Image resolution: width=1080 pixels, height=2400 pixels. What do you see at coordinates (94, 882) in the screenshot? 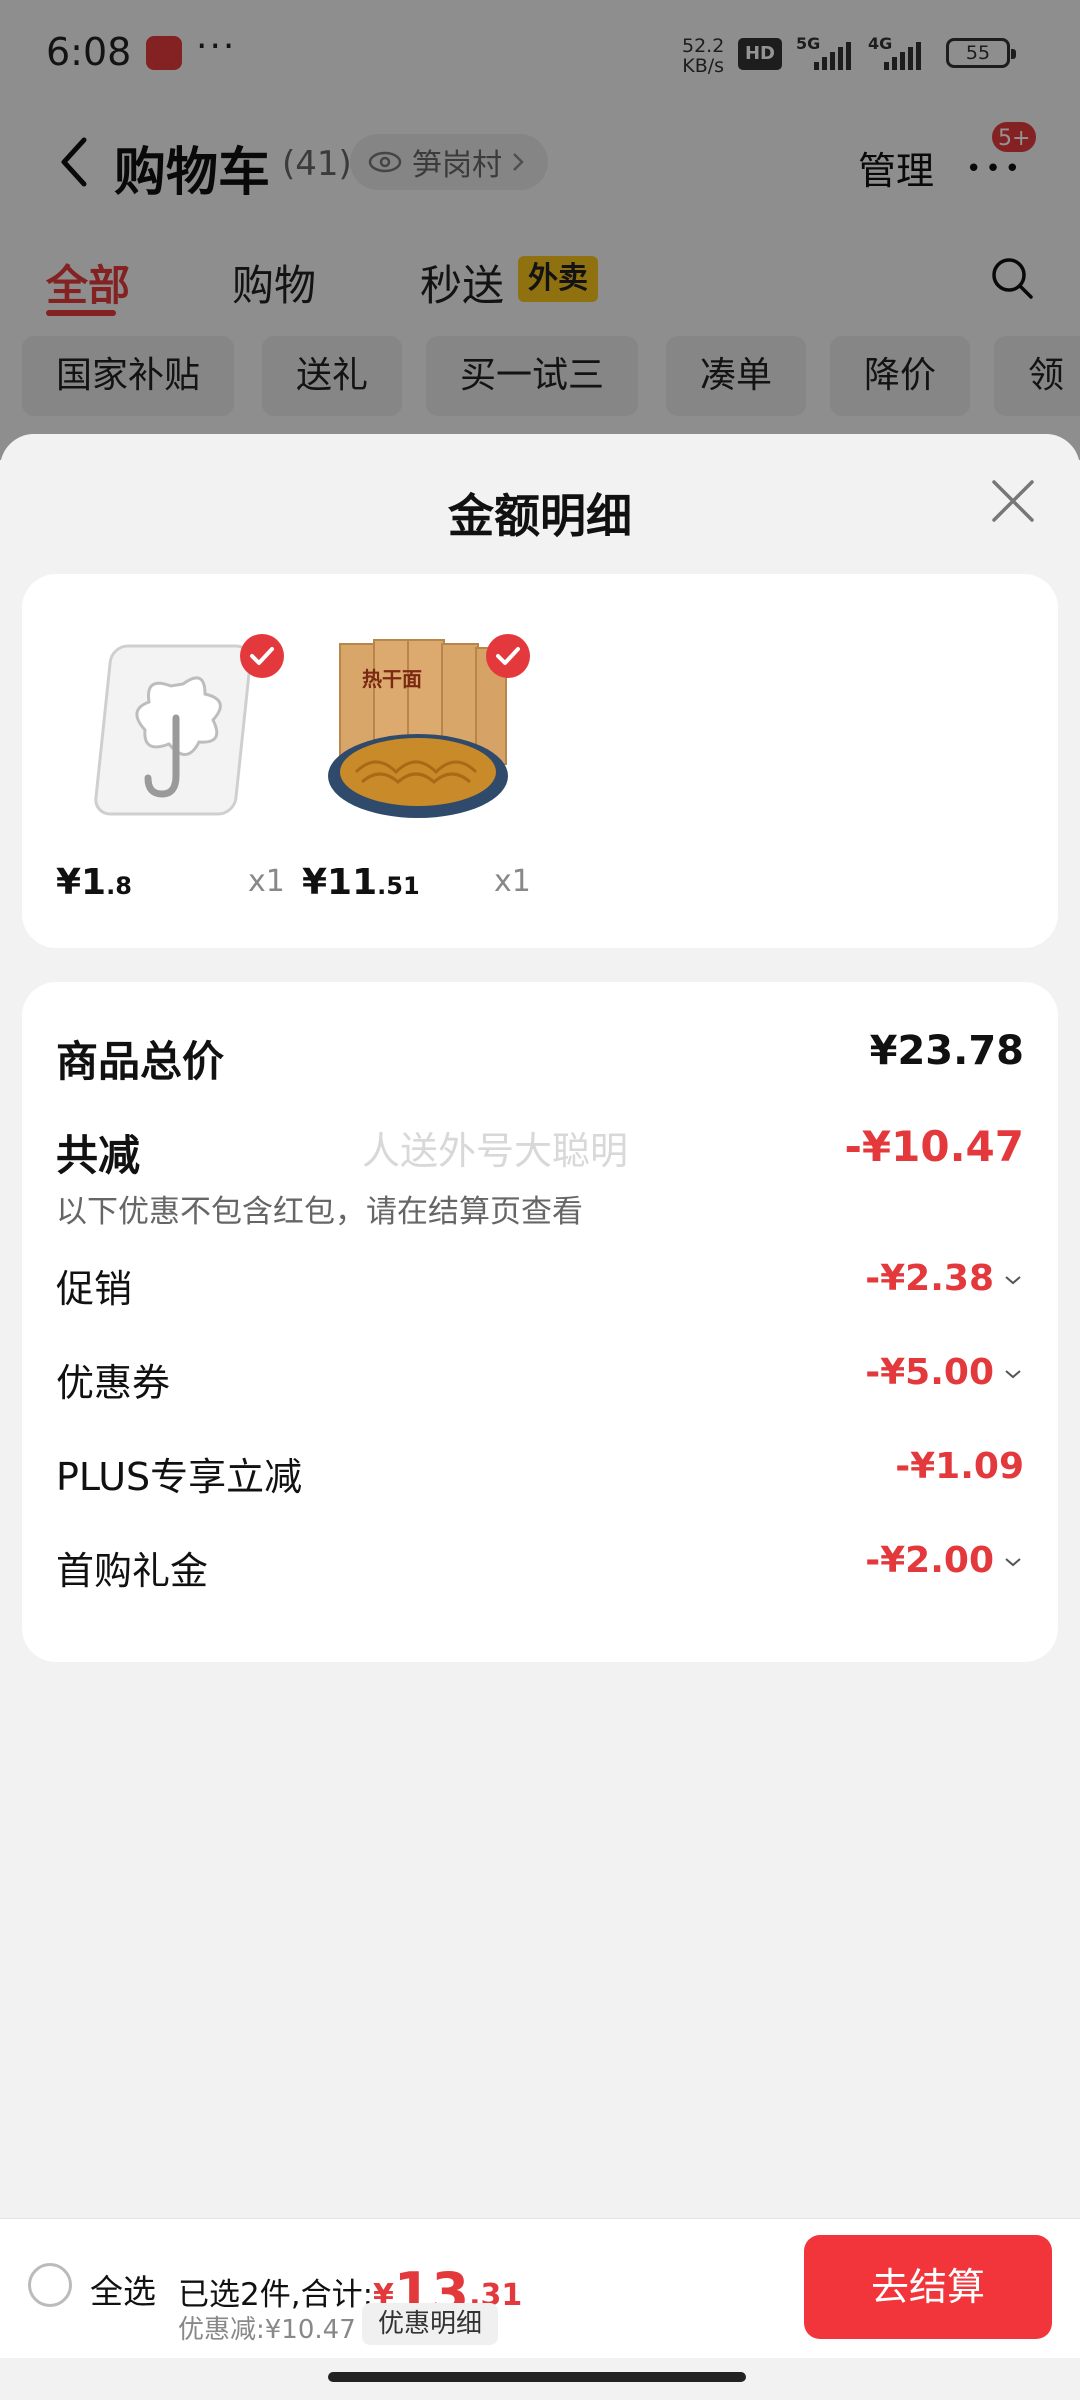
I see `product-price: ¥1.8` at bounding box center [94, 882].